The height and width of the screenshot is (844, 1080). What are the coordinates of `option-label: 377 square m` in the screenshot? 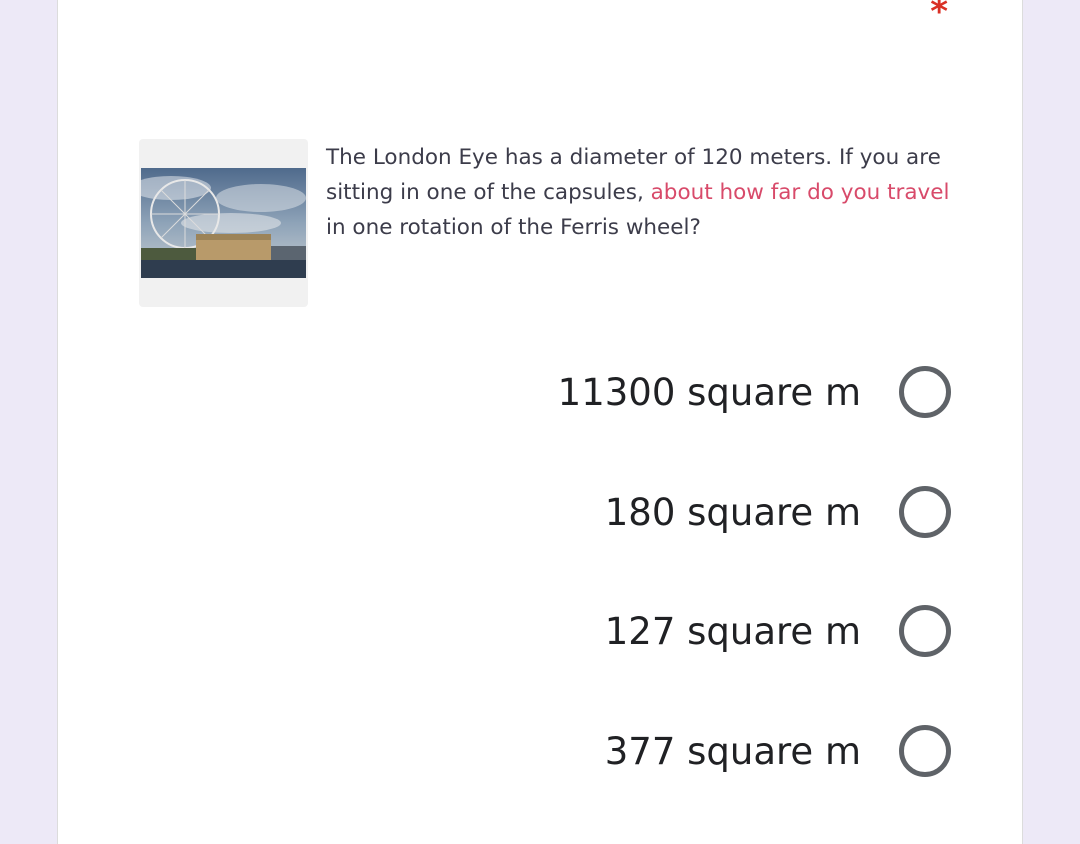 It's located at (732, 751).